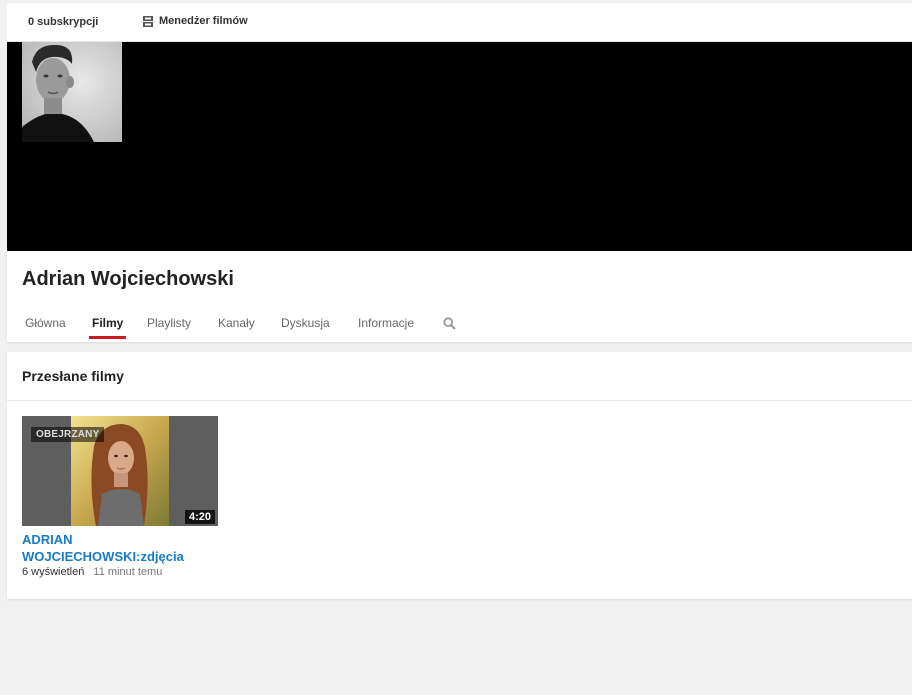  What do you see at coordinates (53, 572) in the screenshot?
I see `video-views: 6 wyświetleń` at bounding box center [53, 572].